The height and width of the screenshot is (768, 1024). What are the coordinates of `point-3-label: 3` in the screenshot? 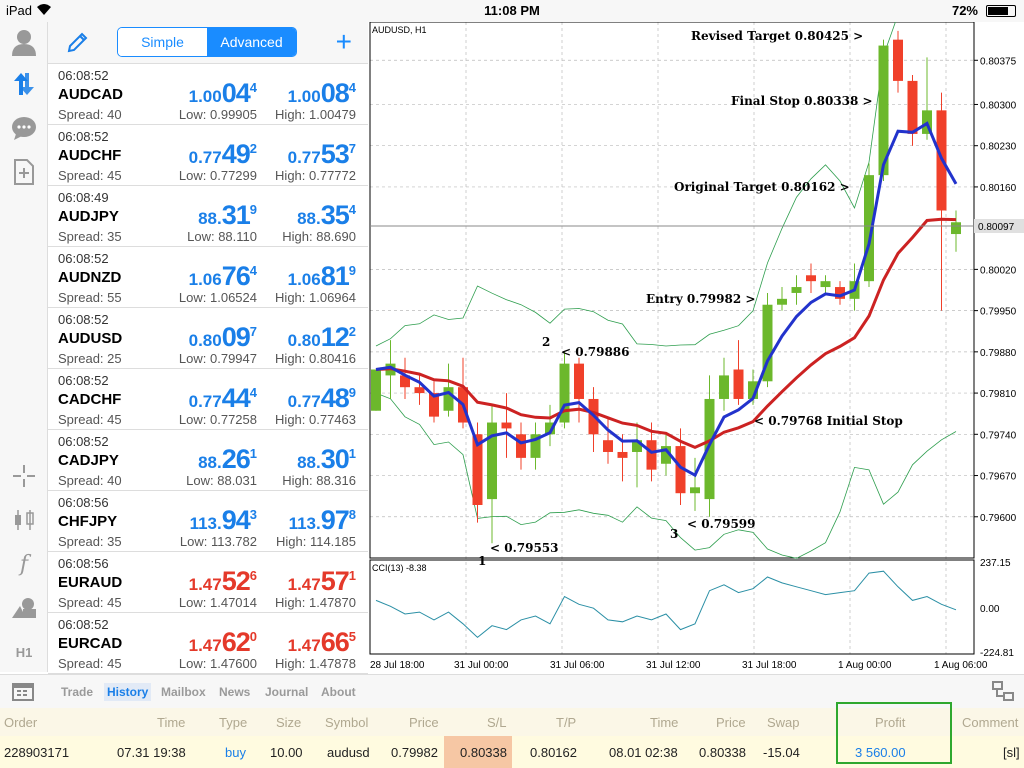 It's located at (674, 534).